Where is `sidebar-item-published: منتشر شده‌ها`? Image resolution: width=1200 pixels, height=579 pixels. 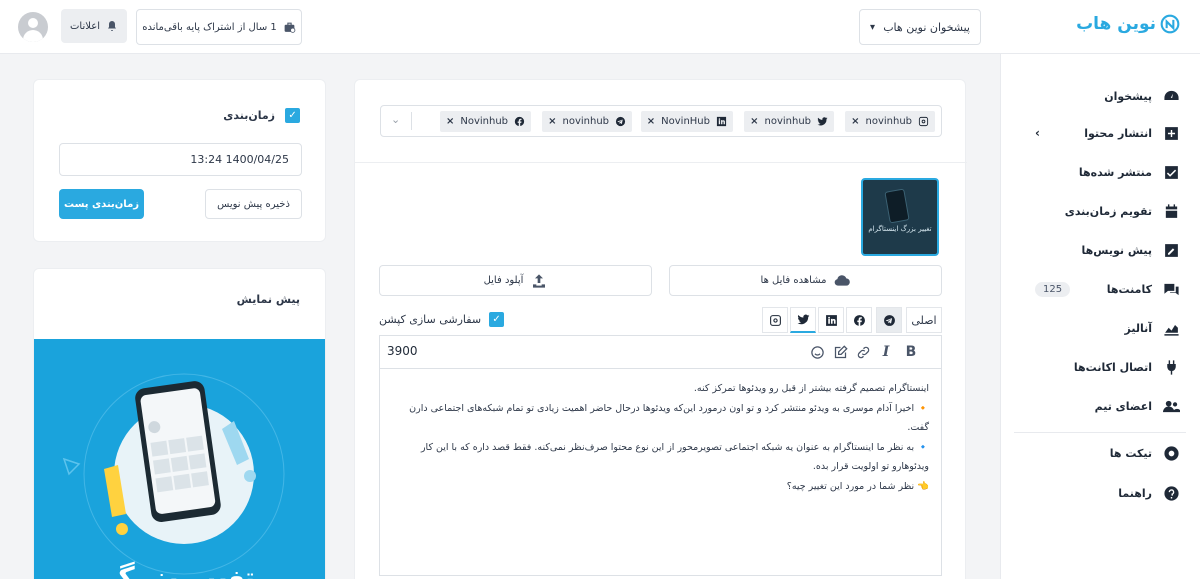
sidebar-item-published: منتشر شده‌ها is located at coordinates (1097, 172).